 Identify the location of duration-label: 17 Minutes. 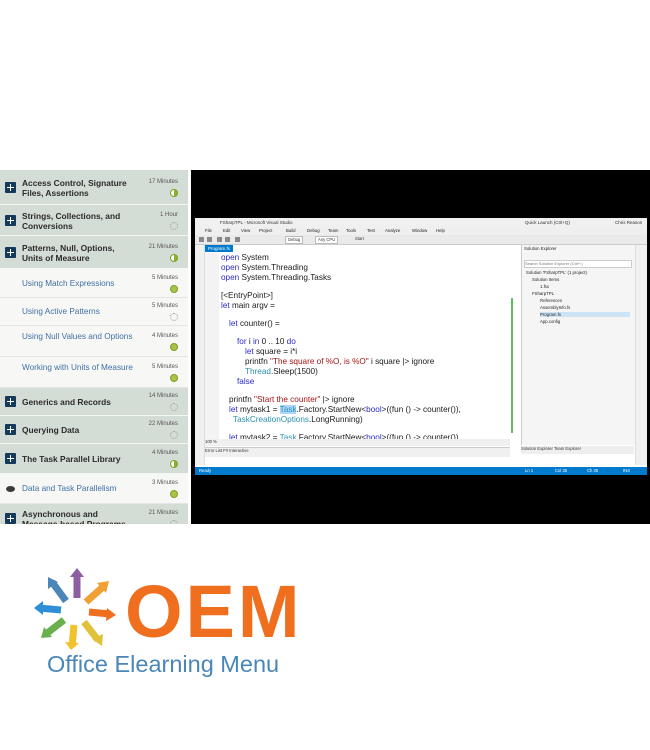
(163, 182).